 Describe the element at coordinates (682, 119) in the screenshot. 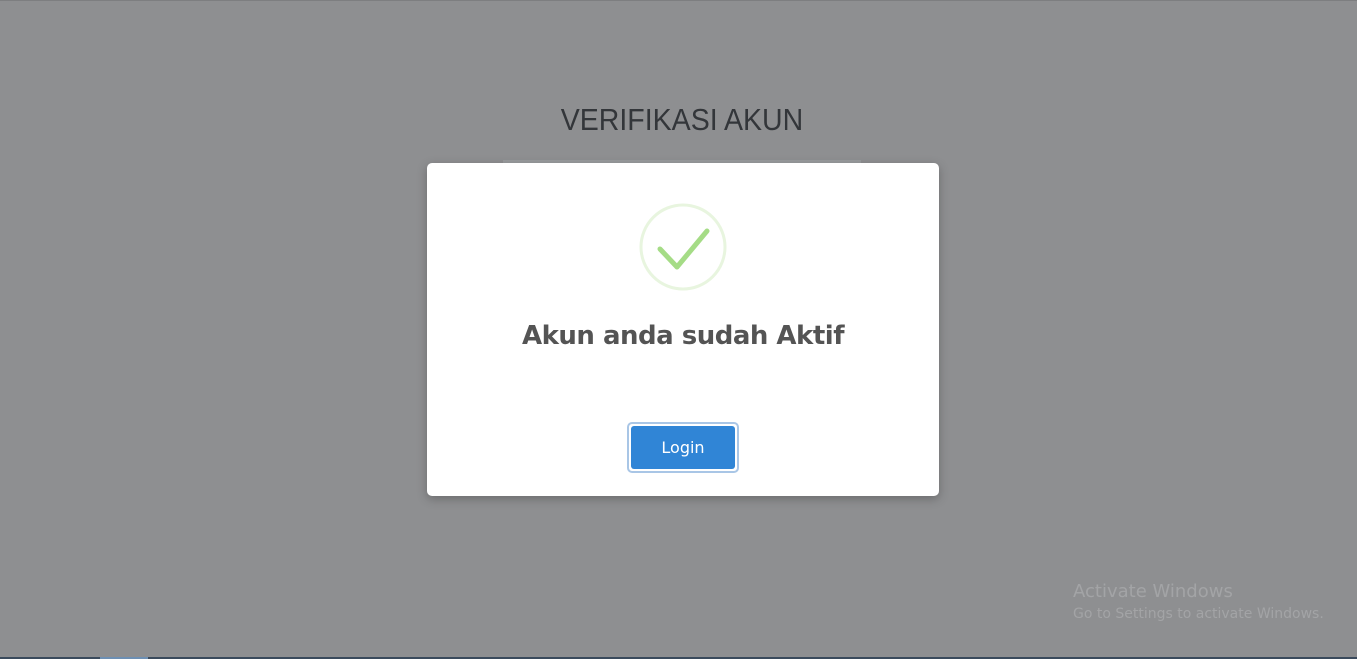

I see `page-title: VERIFIKASI AKUN` at that location.